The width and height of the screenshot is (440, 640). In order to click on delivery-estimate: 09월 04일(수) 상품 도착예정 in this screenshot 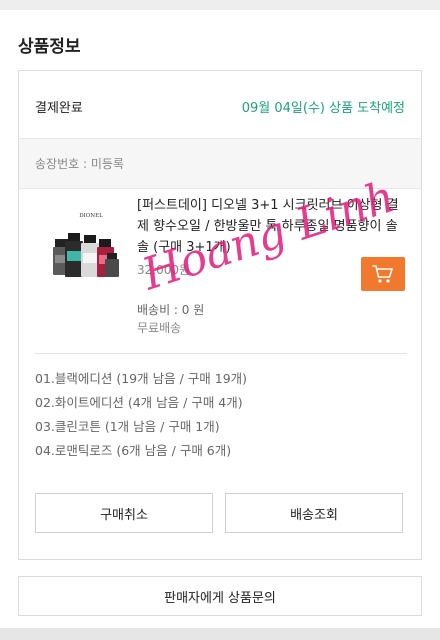, I will do `click(323, 108)`.